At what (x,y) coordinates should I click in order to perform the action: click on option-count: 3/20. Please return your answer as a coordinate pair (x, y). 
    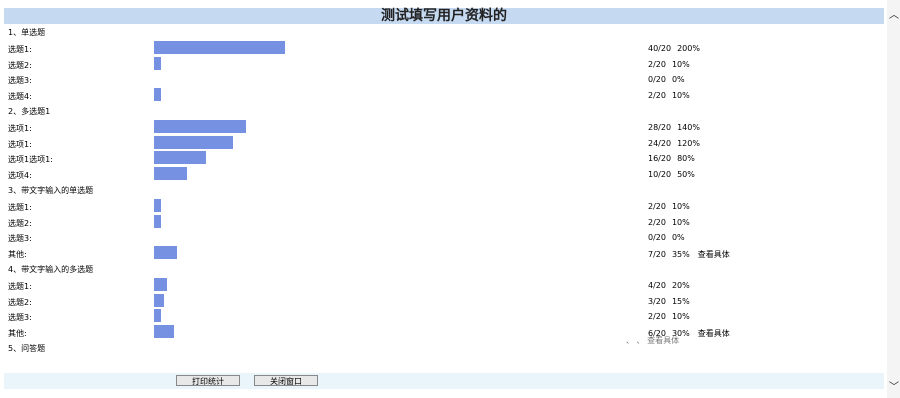
    Looking at the image, I should click on (657, 301).